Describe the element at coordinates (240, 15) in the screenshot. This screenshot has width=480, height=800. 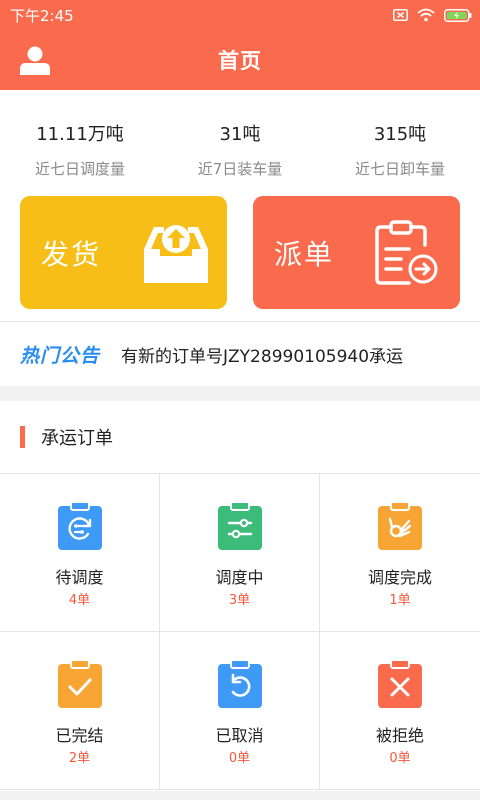
I see `status-bar: 下午2:45` at that location.